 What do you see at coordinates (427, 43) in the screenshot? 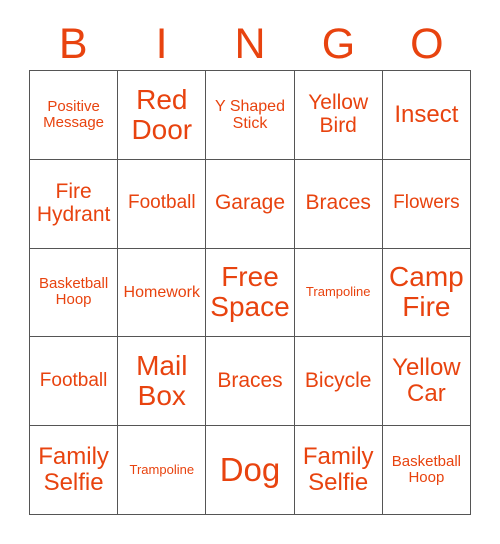
I see `header-letter-o: O` at bounding box center [427, 43].